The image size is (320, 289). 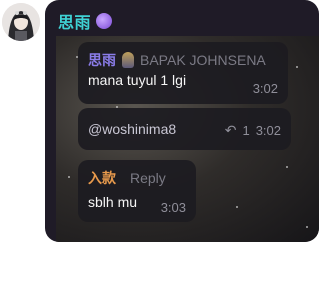 I want to click on sender-name-text: 思雨, so click(x=75, y=23).